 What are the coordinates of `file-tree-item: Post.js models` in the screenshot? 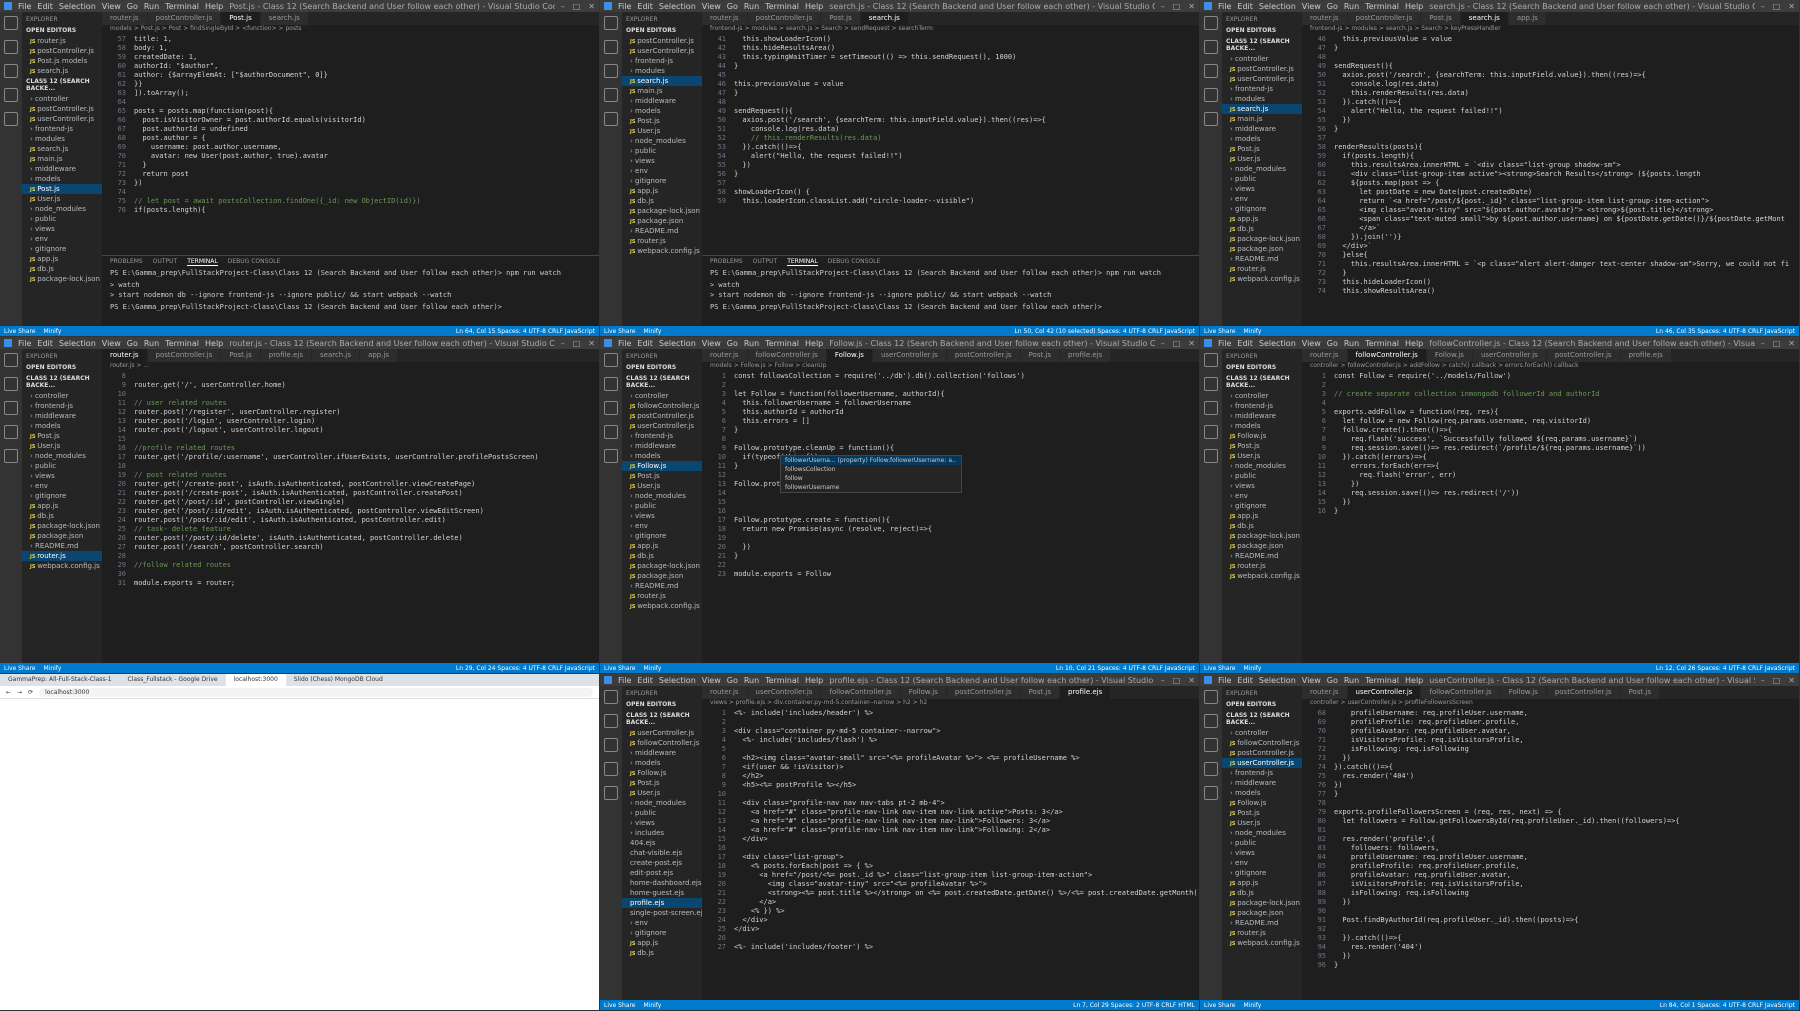 It's located at (62, 61).